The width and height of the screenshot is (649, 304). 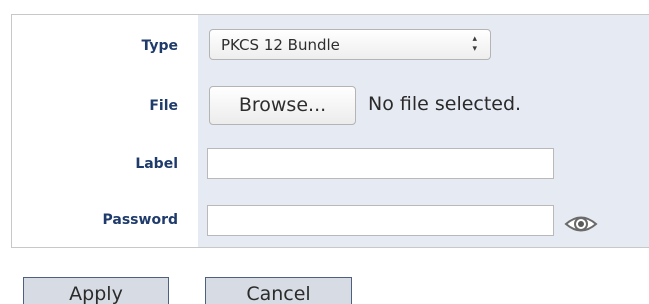 What do you see at coordinates (581, 224) in the screenshot?
I see `eye-icon` at bounding box center [581, 224].